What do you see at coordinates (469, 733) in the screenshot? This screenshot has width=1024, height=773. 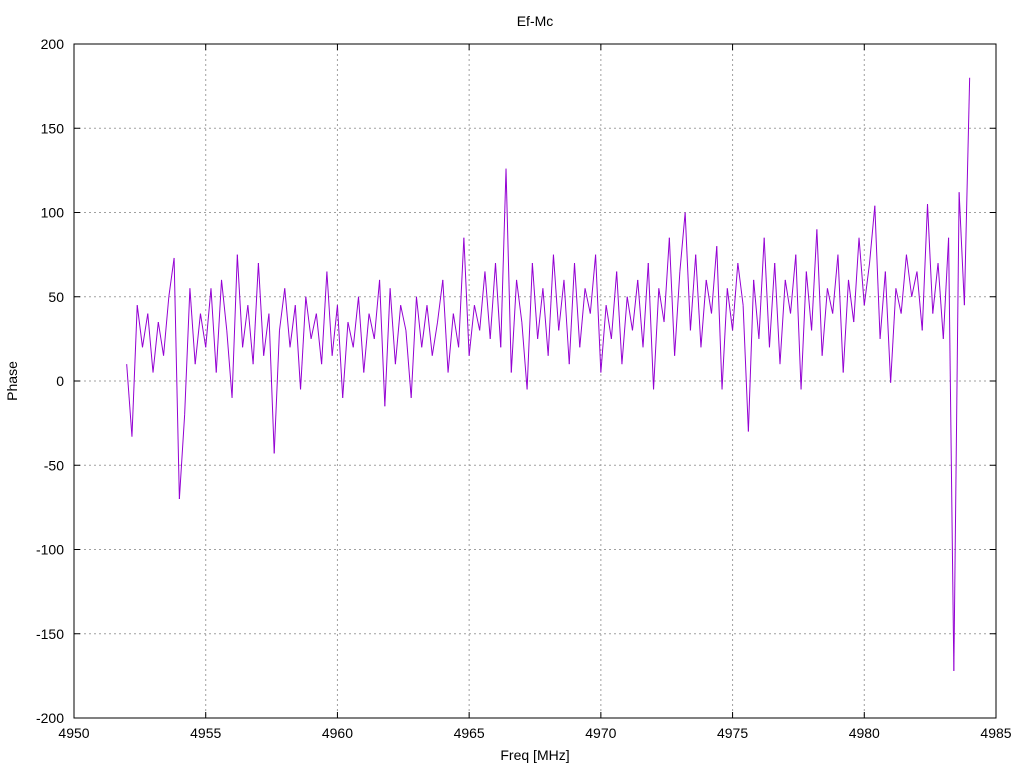 I see `x-tick-label: 4965` at bounding box center [469, 733].